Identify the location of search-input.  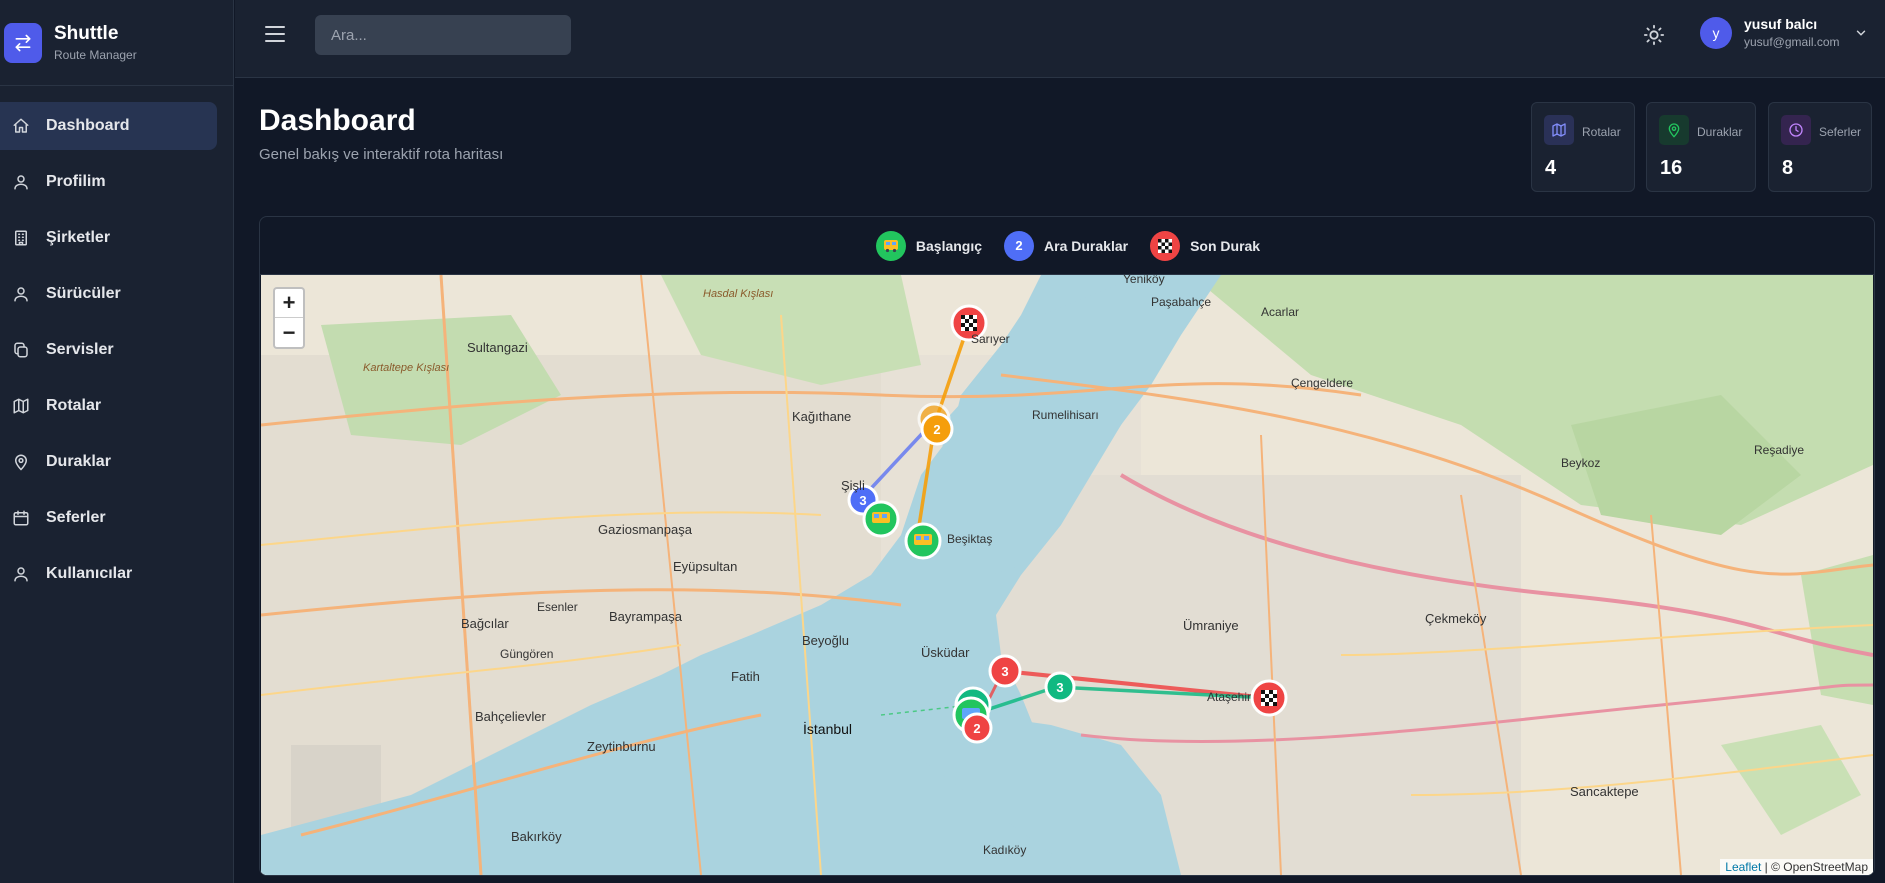
(443, 35).